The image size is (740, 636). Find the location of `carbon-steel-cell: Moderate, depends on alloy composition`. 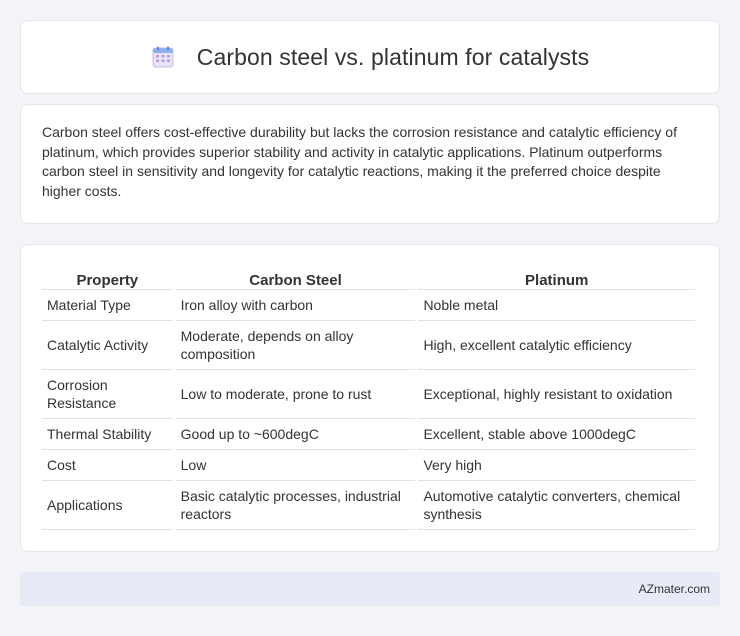

carbon-steel-cell: Moderate, depends on alloy composition is located at coordinates (295, 345).